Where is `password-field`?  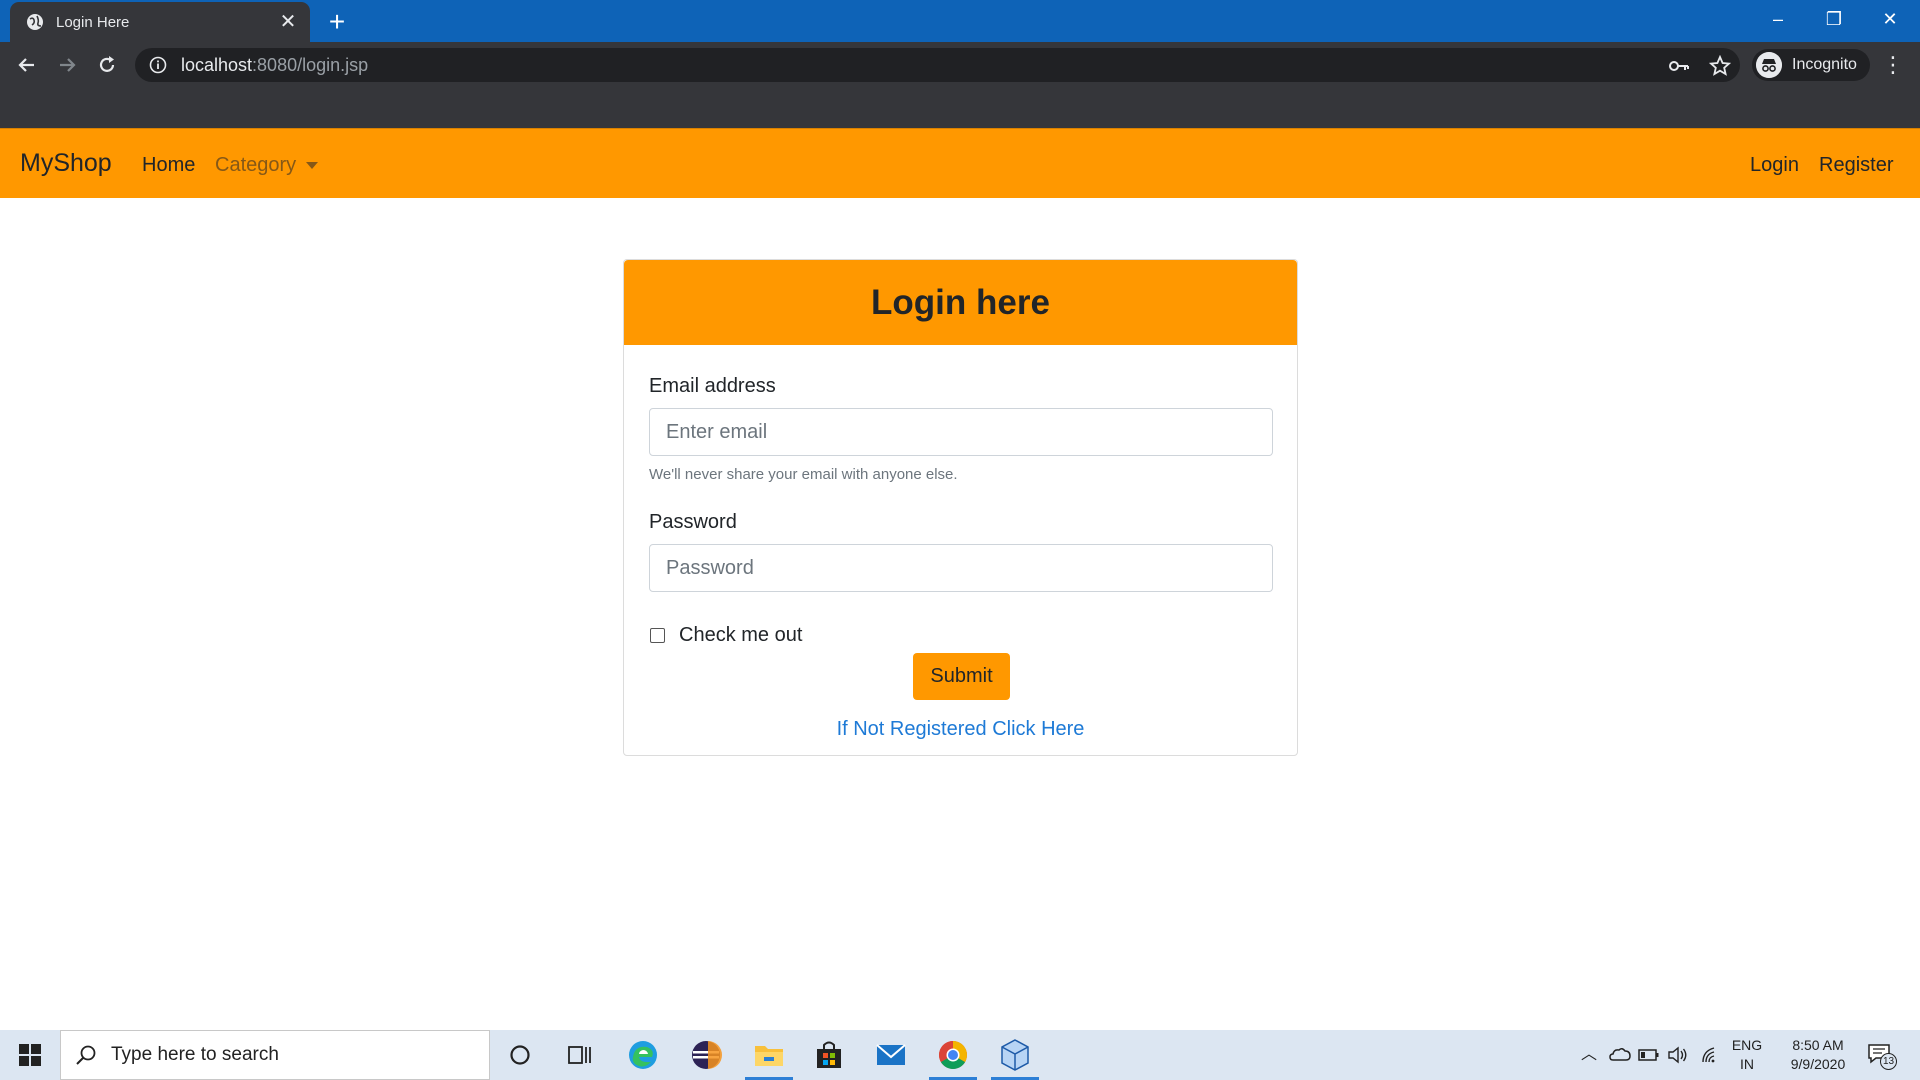 password-field is located at coordinates (961, 568).